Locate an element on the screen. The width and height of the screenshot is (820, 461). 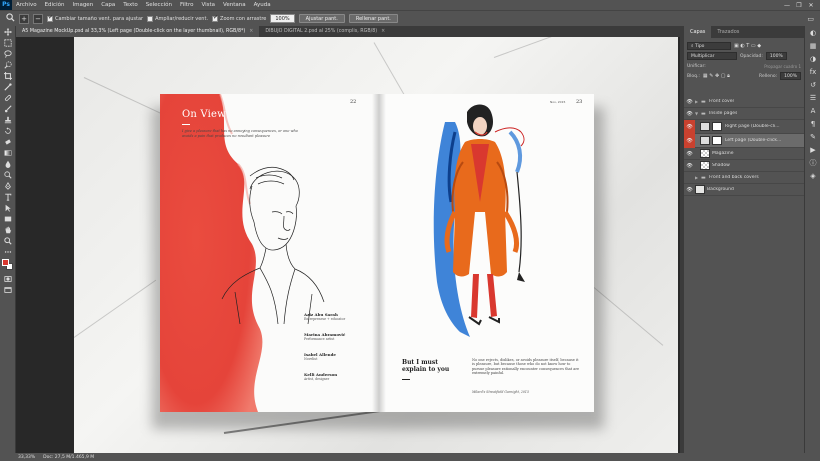
zoom-tool-icon is located at coordinates (10, 18).